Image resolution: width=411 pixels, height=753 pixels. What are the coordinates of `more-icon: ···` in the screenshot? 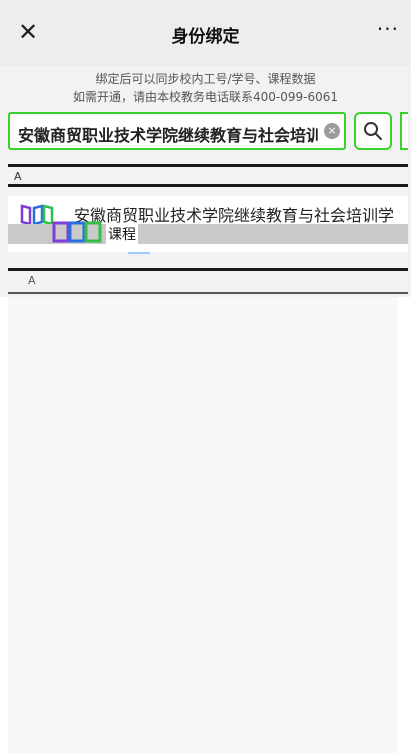 It's located at (388, 29).